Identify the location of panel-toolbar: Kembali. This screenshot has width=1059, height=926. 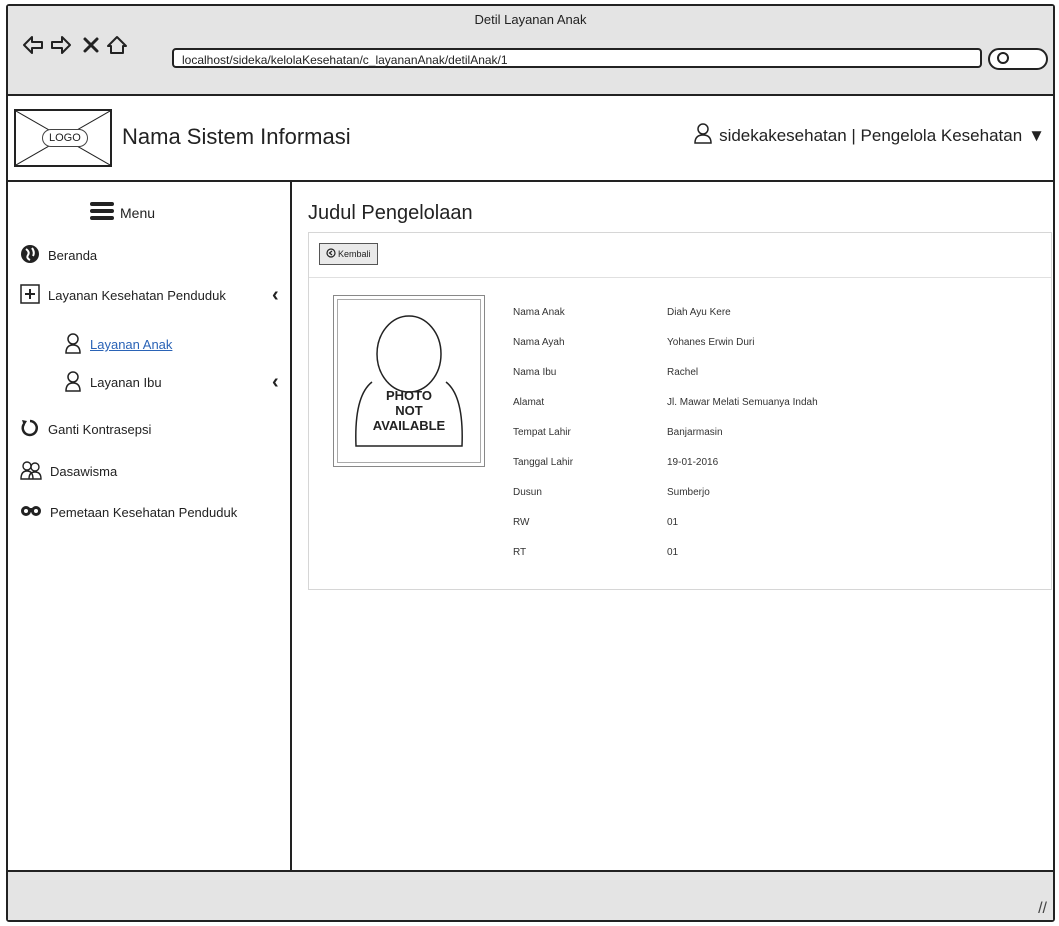
(680, 255).